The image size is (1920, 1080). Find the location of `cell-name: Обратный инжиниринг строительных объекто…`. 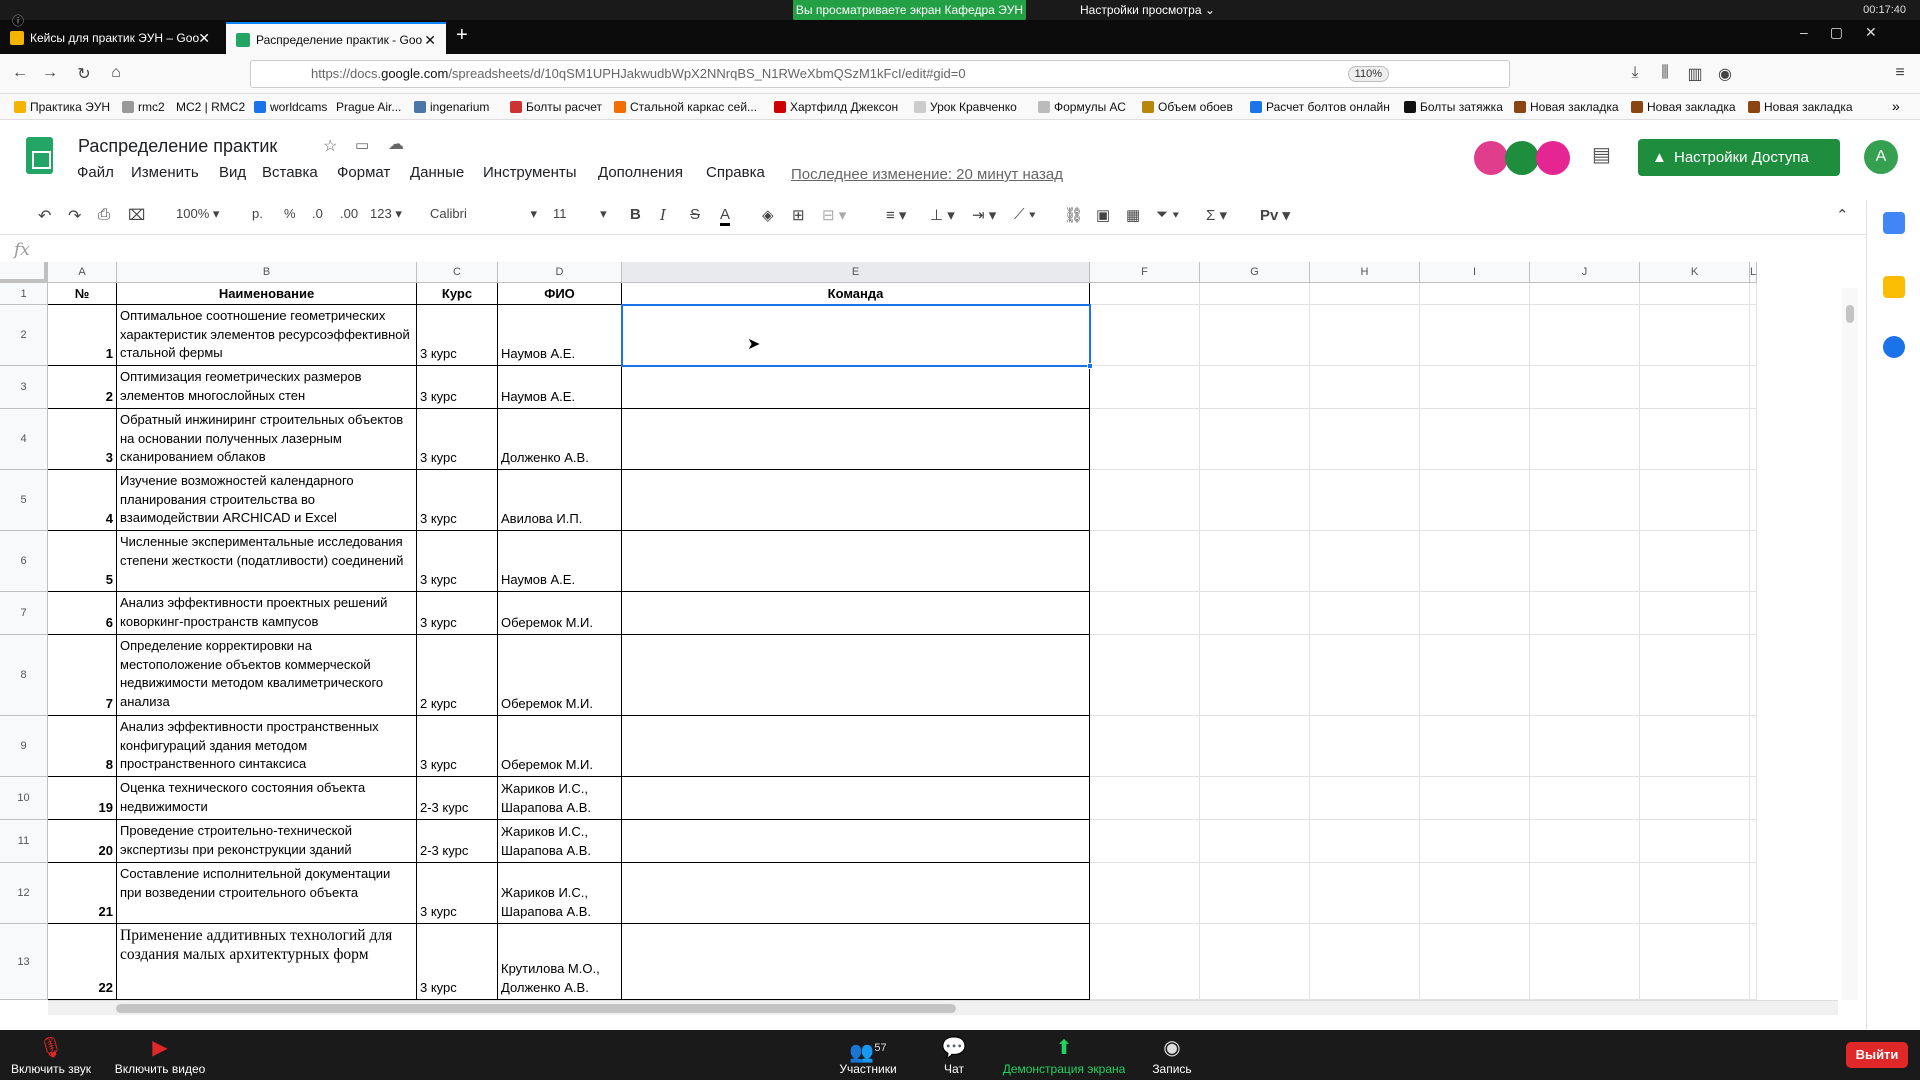

cell-name: Обратный инжиниринг строительных объекто… is located at coordinates (267, 439).